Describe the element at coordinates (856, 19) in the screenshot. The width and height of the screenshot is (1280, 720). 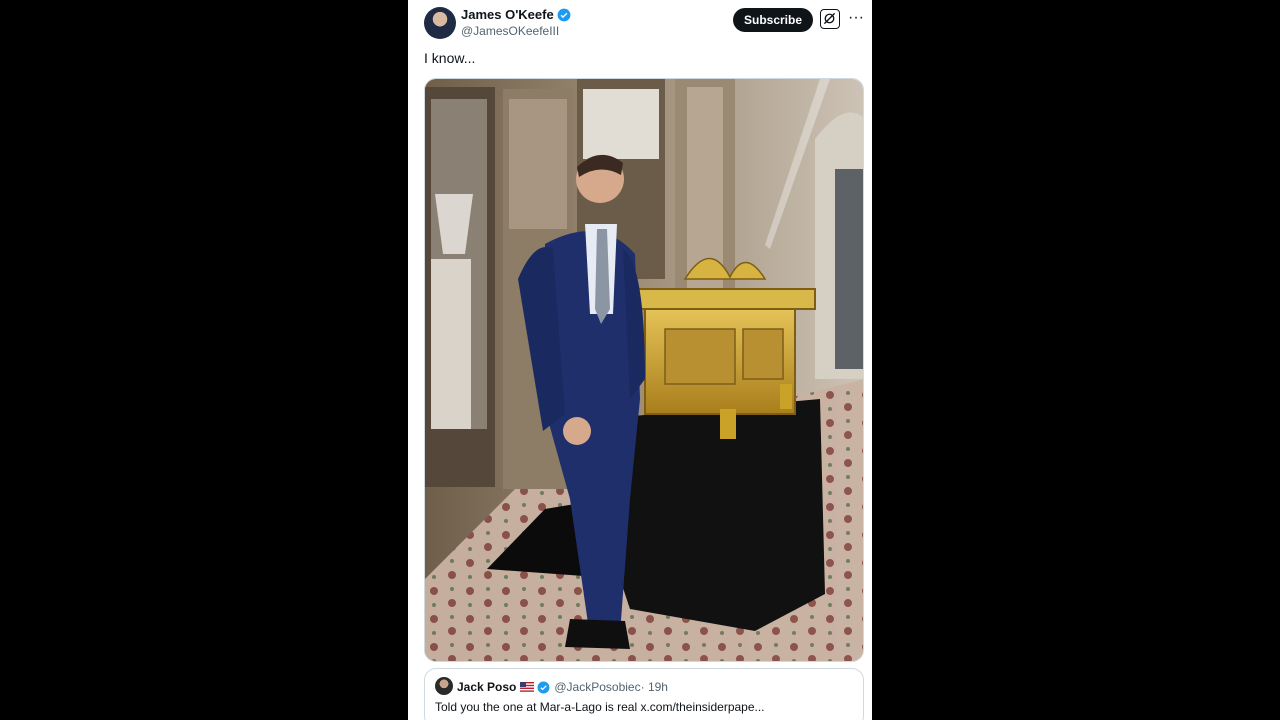
I see `more-icon: ···` at that location.